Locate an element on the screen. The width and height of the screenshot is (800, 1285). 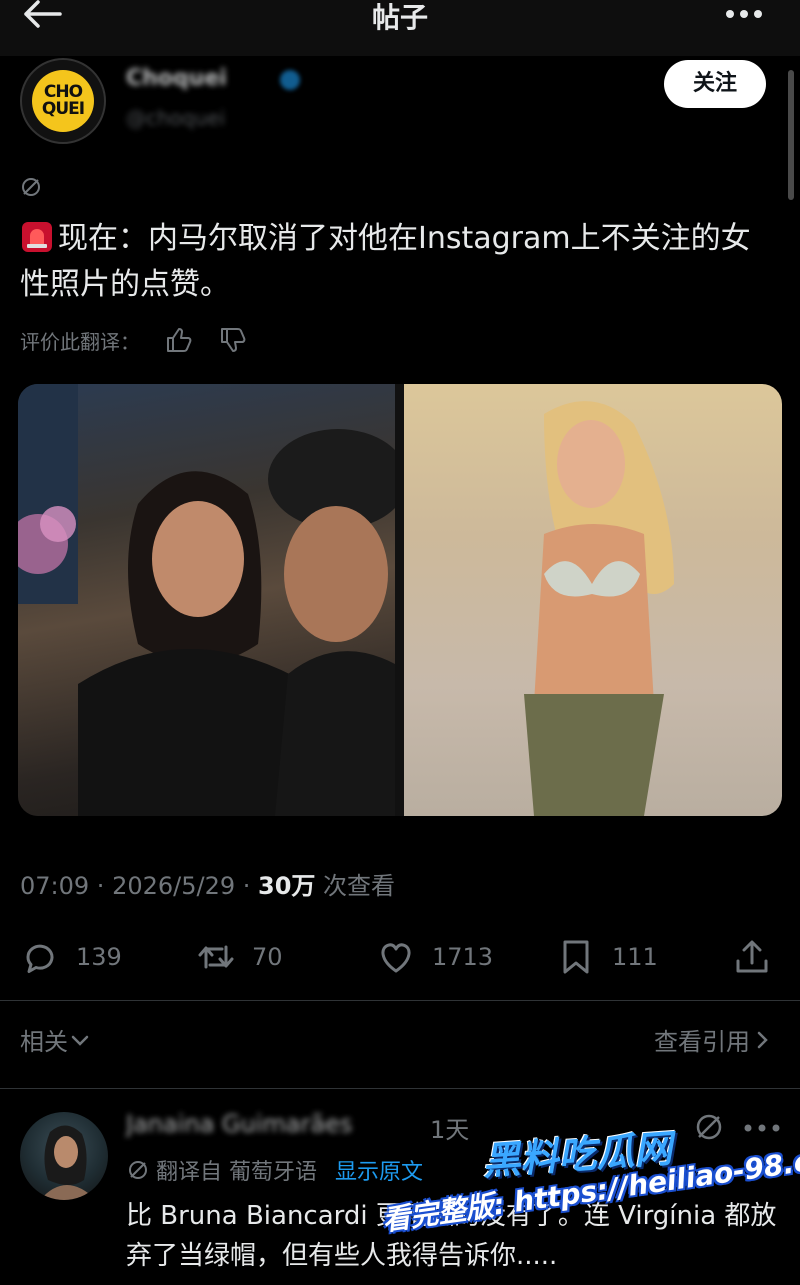
chevron-right-icon is located at coordinates (762, 1039).